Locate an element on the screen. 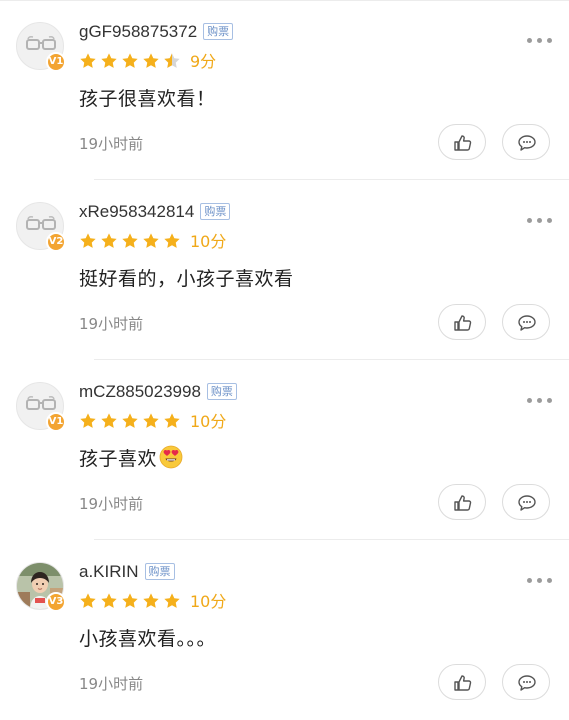 The image size is (569, 720). review-text: 挺好看的，小孩子喜欢看 is located at coordinates (186, 279).